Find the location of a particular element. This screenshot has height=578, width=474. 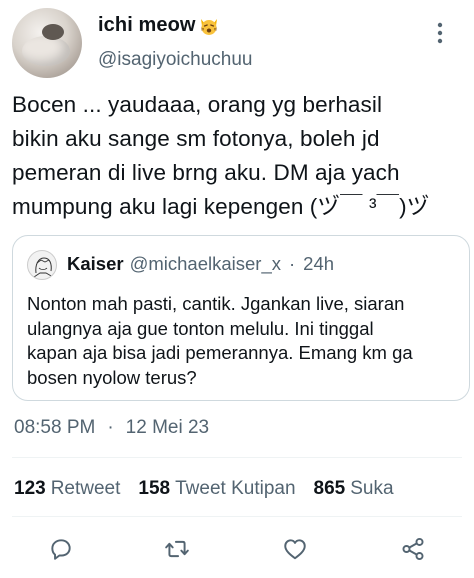

divider-bottom is located at coordinates (237, 516).